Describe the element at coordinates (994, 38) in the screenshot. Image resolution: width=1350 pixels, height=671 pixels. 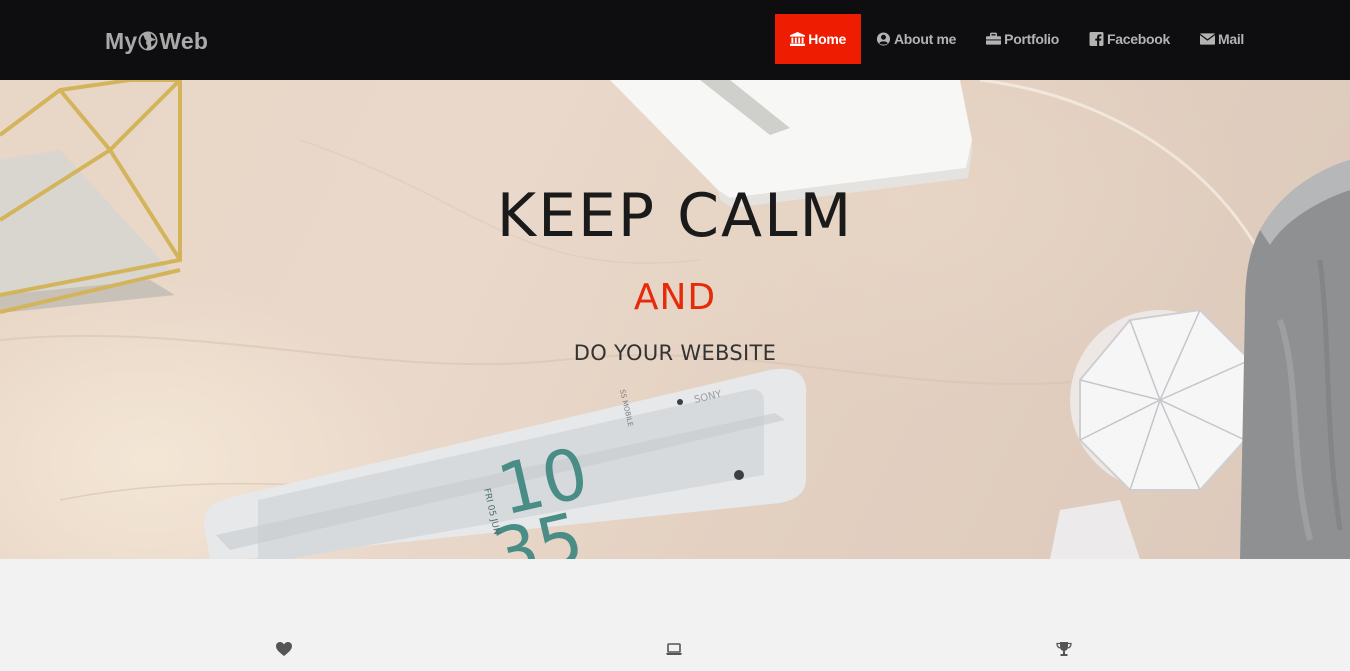
I see `briefcase-icon` at that location.